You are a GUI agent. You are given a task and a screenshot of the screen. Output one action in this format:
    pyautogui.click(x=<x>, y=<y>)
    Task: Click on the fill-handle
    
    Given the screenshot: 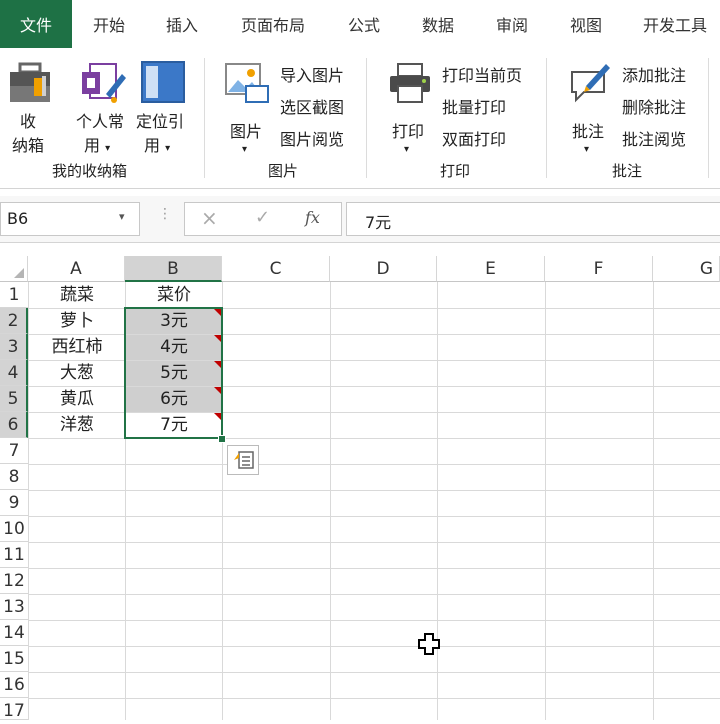 What is the action you would take?
    pyautogui.click(x=222, y=439)
    